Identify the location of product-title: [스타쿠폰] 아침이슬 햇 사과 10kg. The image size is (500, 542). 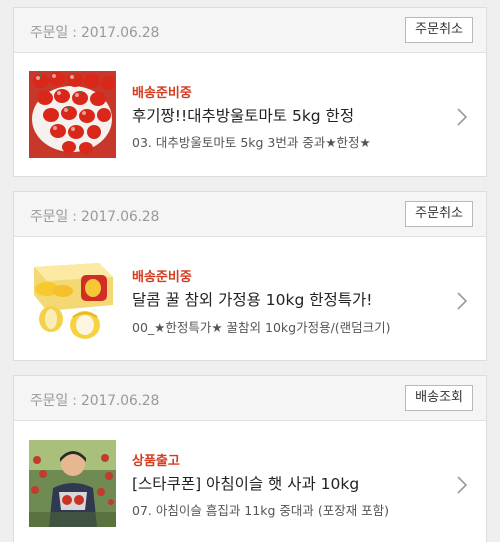
(246, 484).